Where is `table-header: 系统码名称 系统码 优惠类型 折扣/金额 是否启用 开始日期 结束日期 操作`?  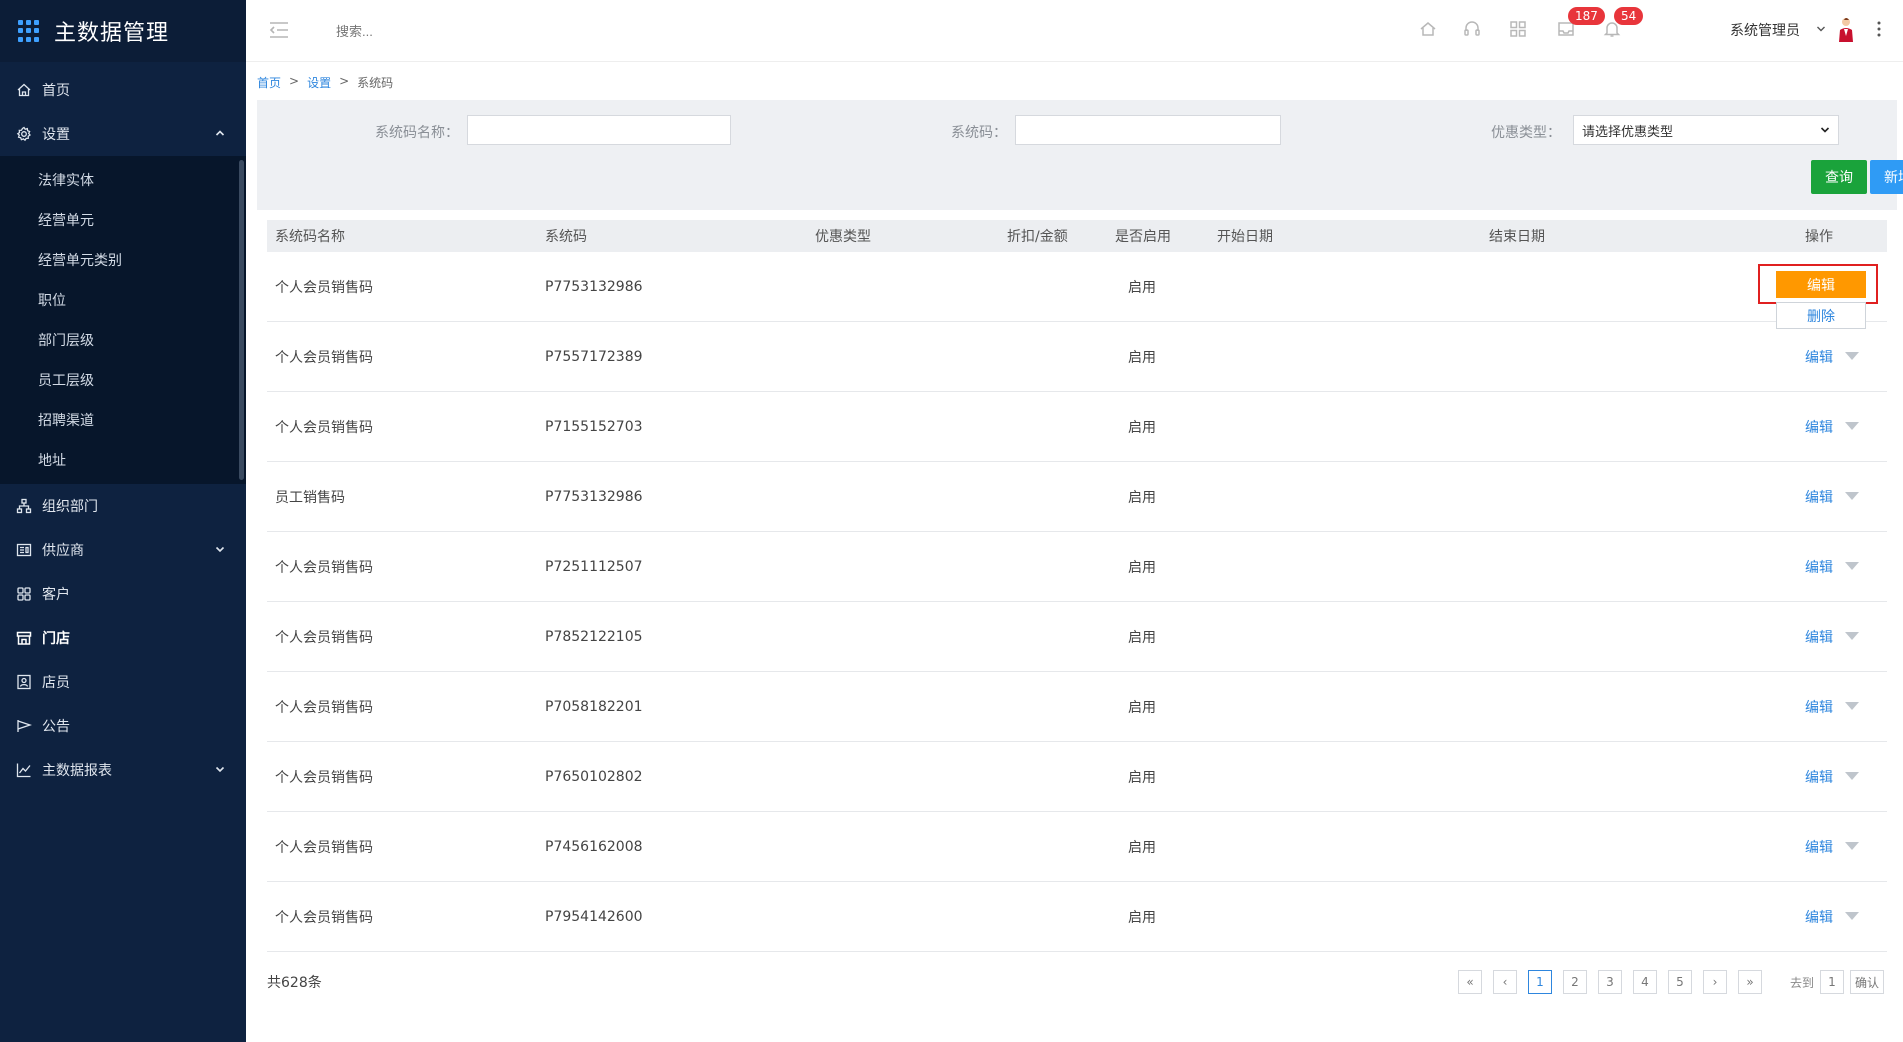
table-header: 系统码名称 系统码 优惠类型 折扣/金额 是否启用 开始日期 结束日期 操作 is located at coordinates (1077, 236).